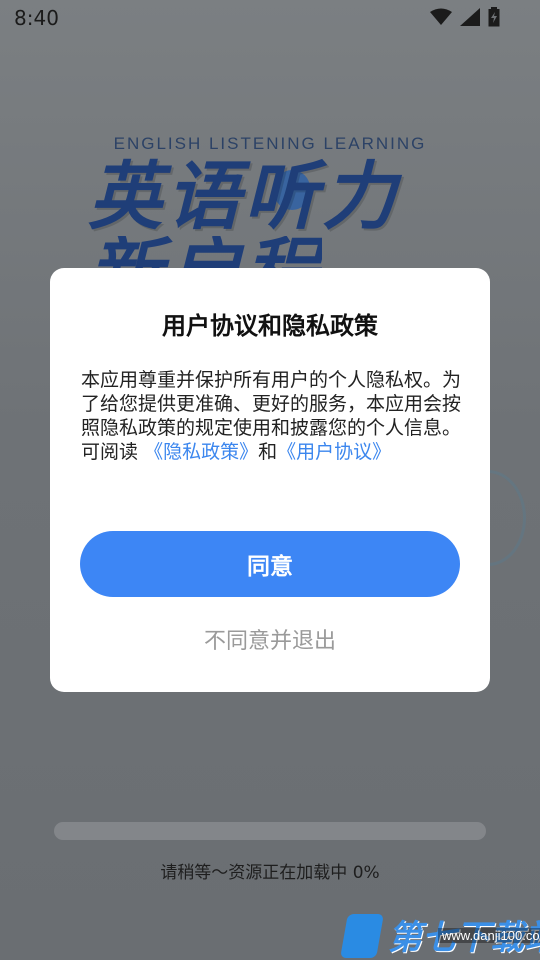 The width and height of the screenshot is (540, 960). Describe the element at coordinates (489, 935) in the screenshot. I see `watermark-url: www.danji100.com` at that location.